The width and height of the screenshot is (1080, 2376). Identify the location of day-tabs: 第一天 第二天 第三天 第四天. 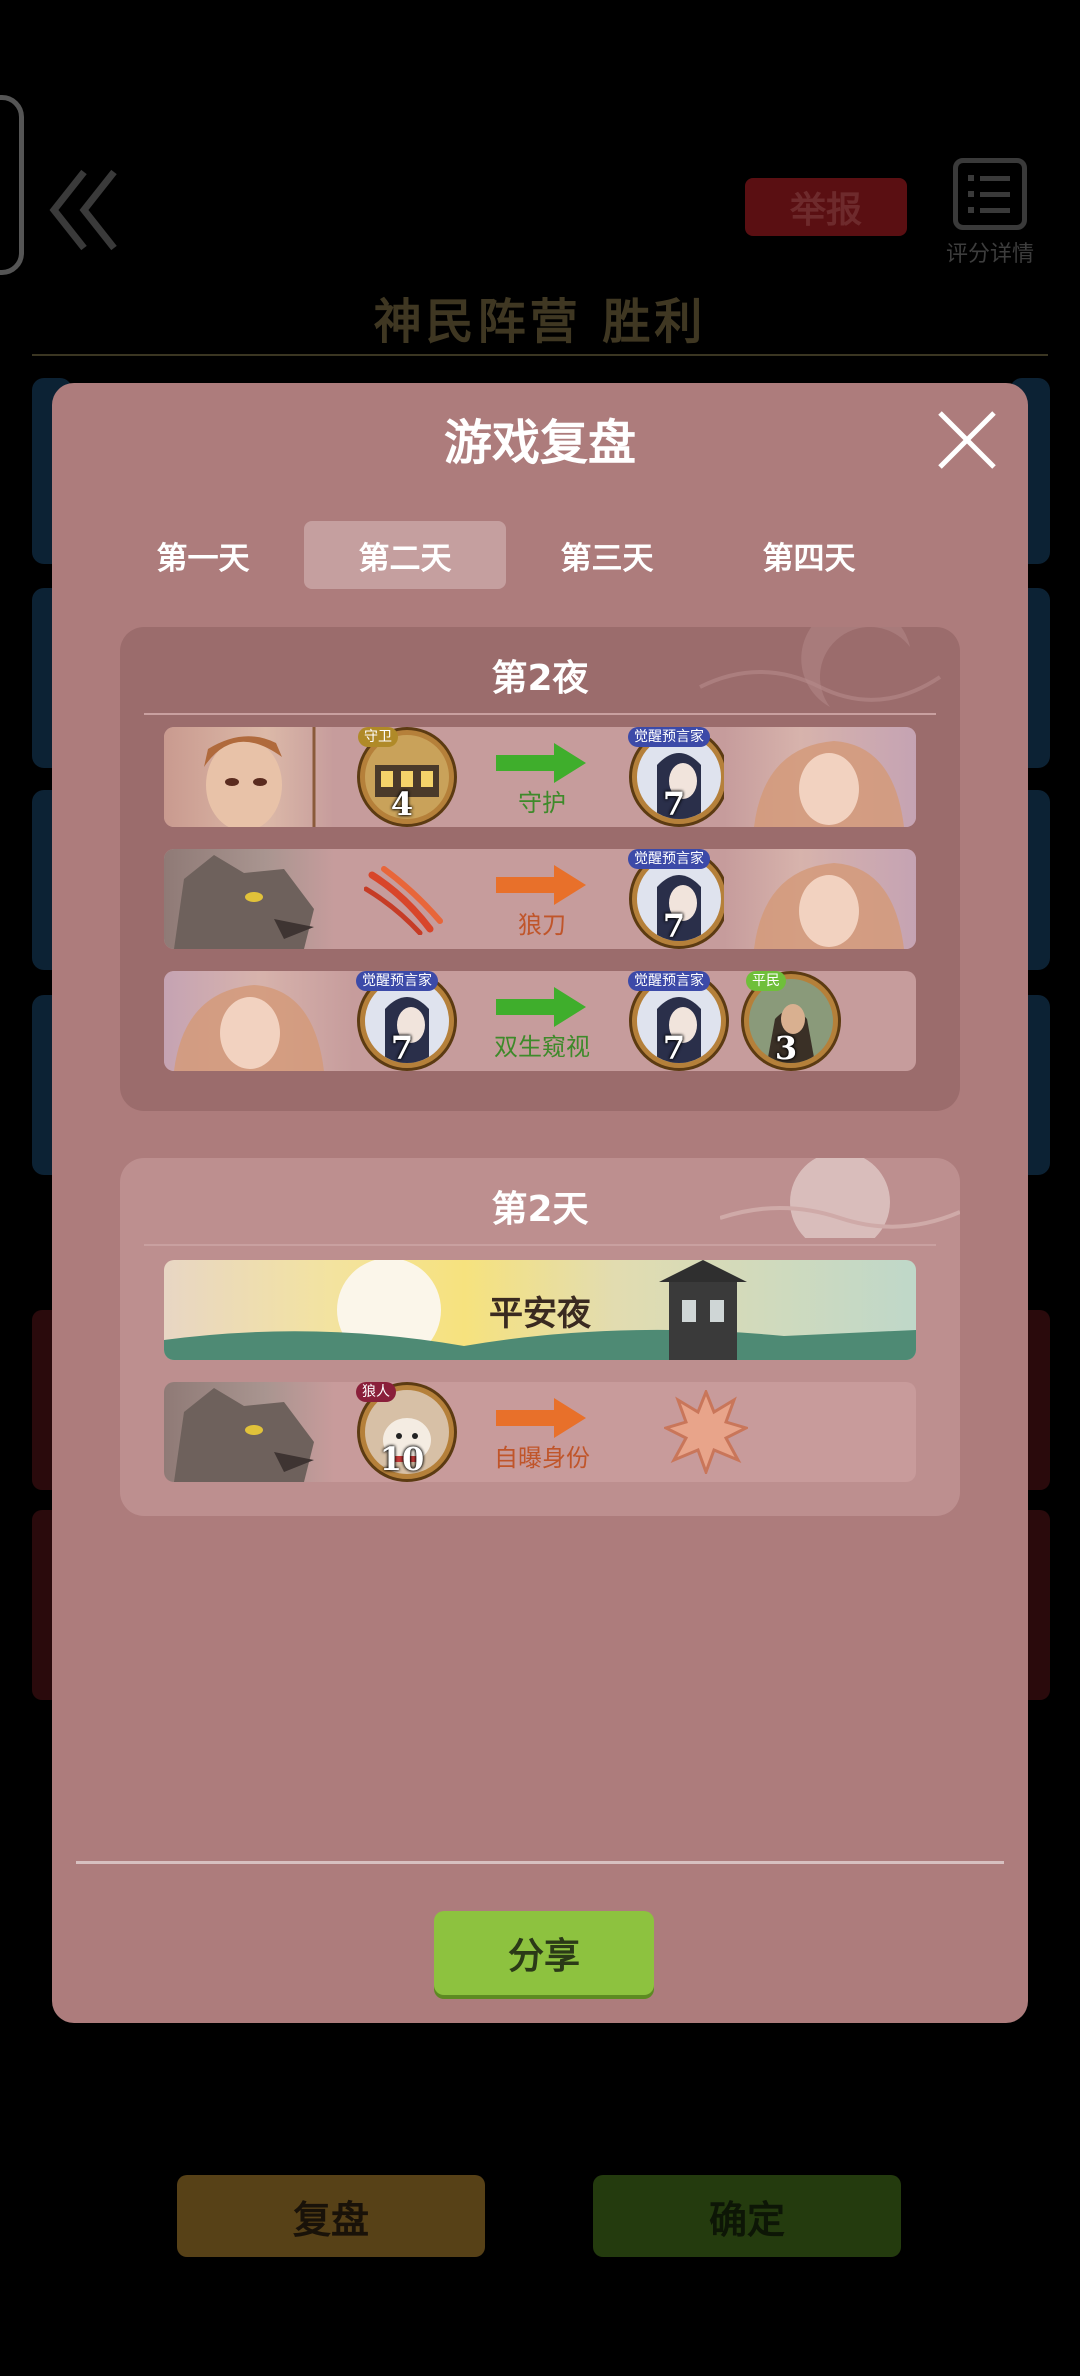
(506, 555).